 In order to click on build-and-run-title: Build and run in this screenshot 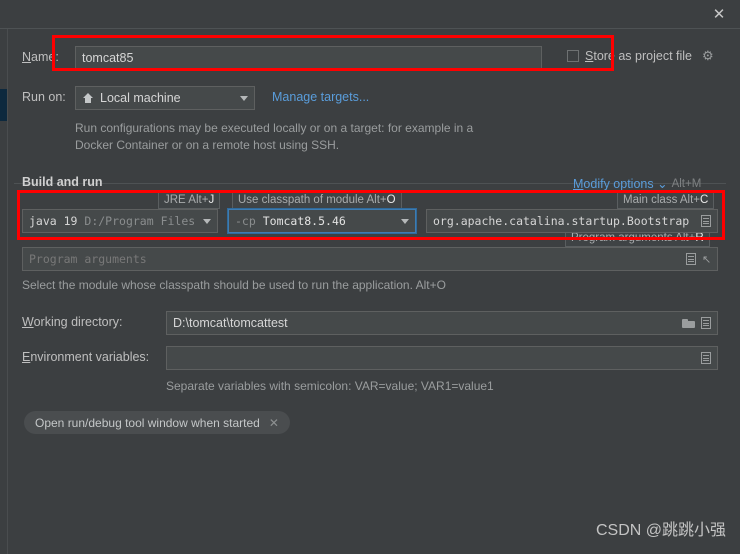, I will do `click(62, 182)`.